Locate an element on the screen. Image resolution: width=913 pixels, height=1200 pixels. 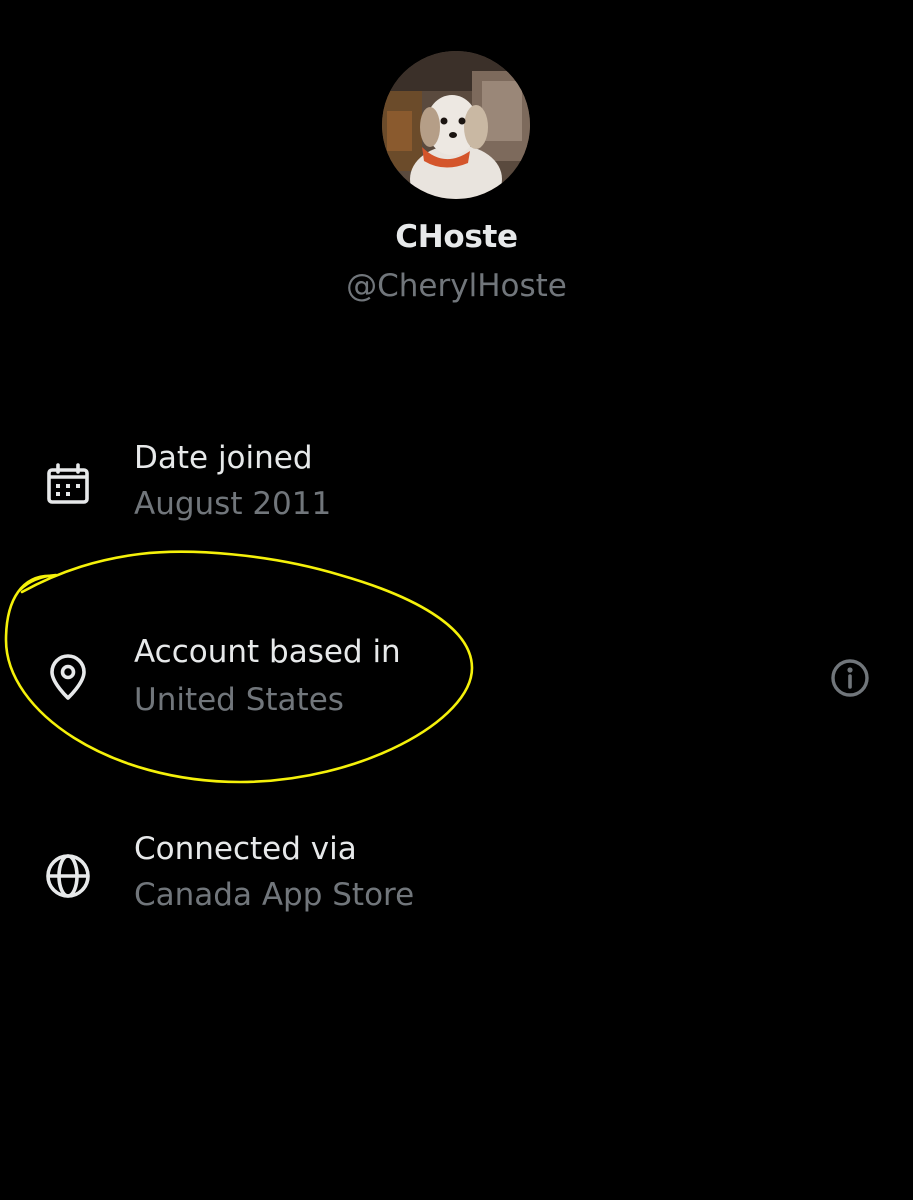
date-joined-label: Date joined is located at coordinates (223, 458).